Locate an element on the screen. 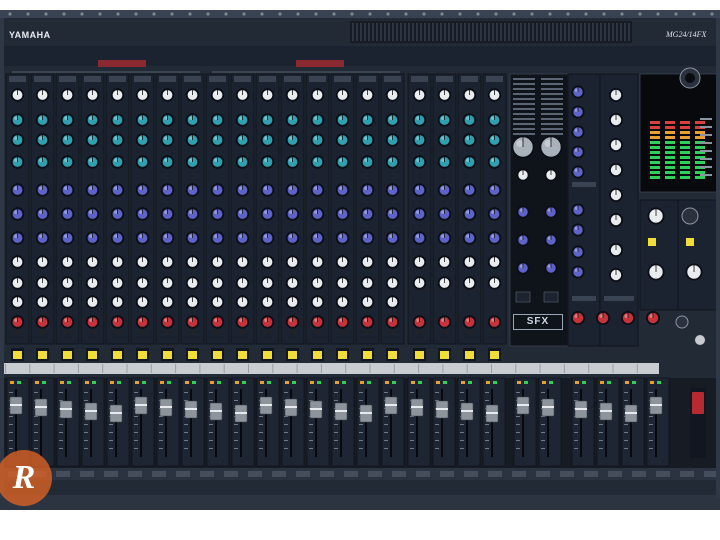  aux-master-knob is located at coordinates (578, 112).